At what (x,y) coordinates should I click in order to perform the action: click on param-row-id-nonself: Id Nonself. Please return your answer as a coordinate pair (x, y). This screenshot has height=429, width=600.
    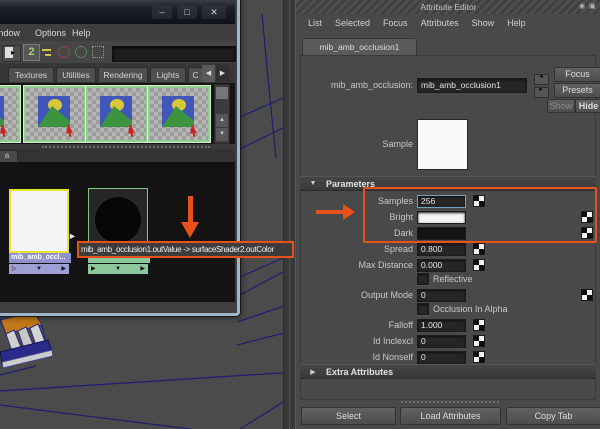
    Looking at the image, I should click on (446, 357).